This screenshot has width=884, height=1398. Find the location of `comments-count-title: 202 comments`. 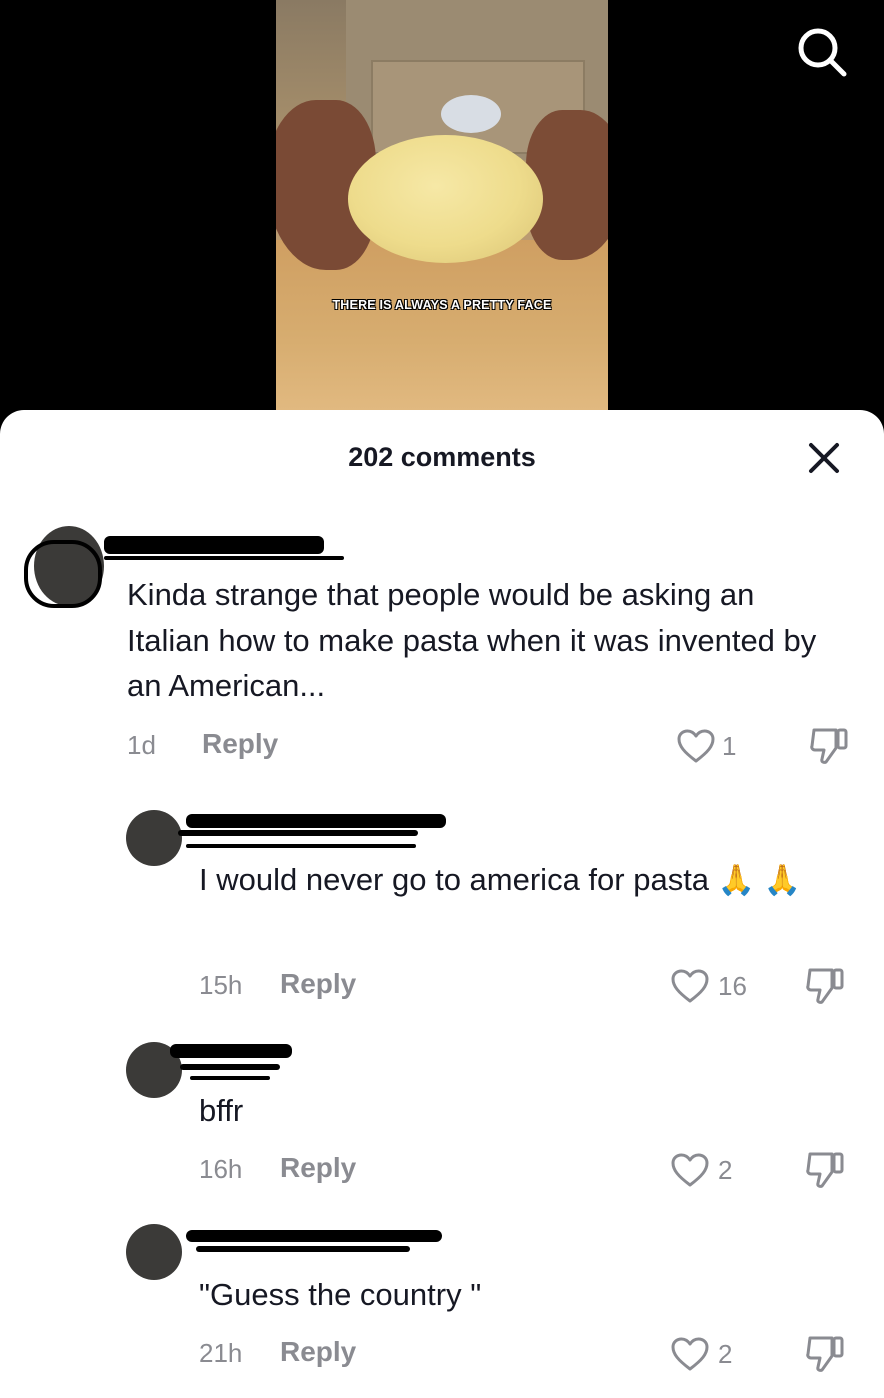

comments-count-title: 202 comments is located at coordinates (442, 457).